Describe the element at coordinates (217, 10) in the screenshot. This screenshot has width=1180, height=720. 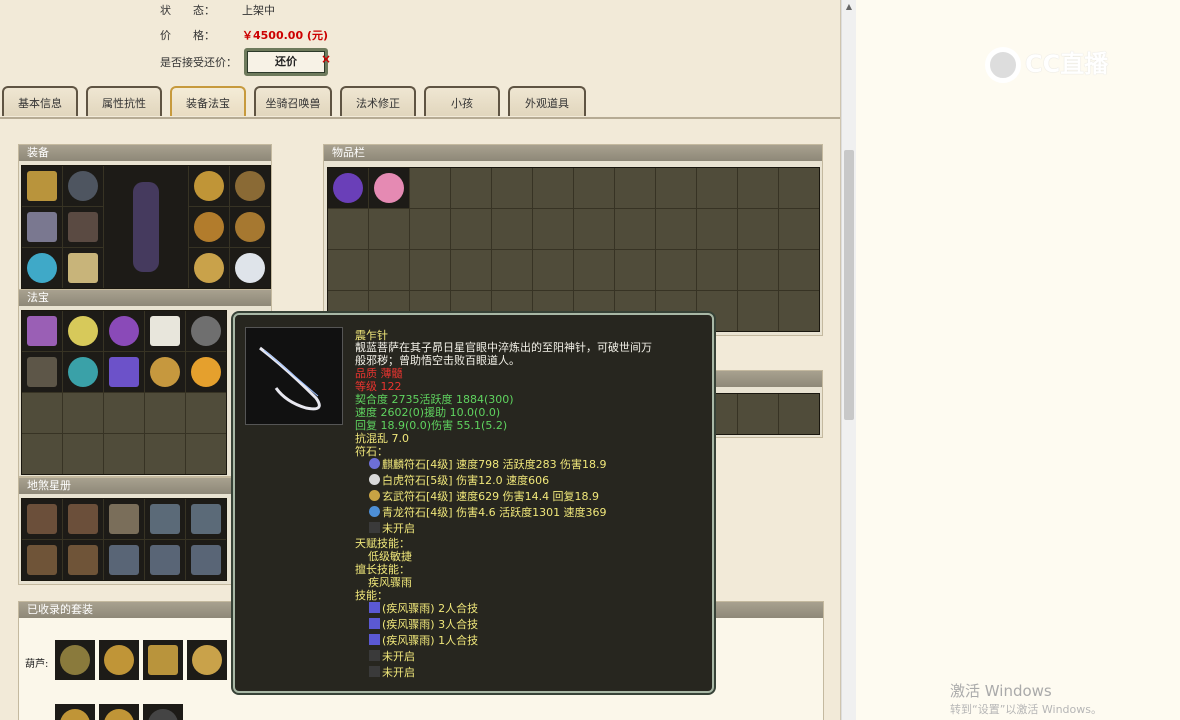
I see `status-row: 状 态： 上架中` at that location.